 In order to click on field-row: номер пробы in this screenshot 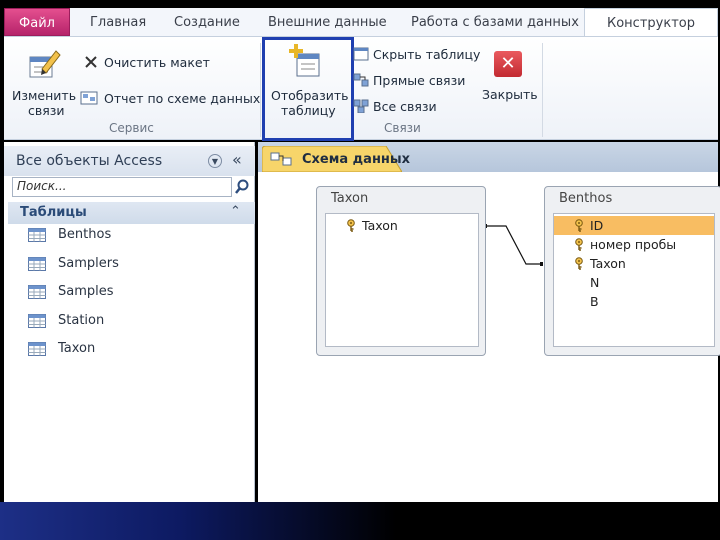, I will do `click(634, 244)`.